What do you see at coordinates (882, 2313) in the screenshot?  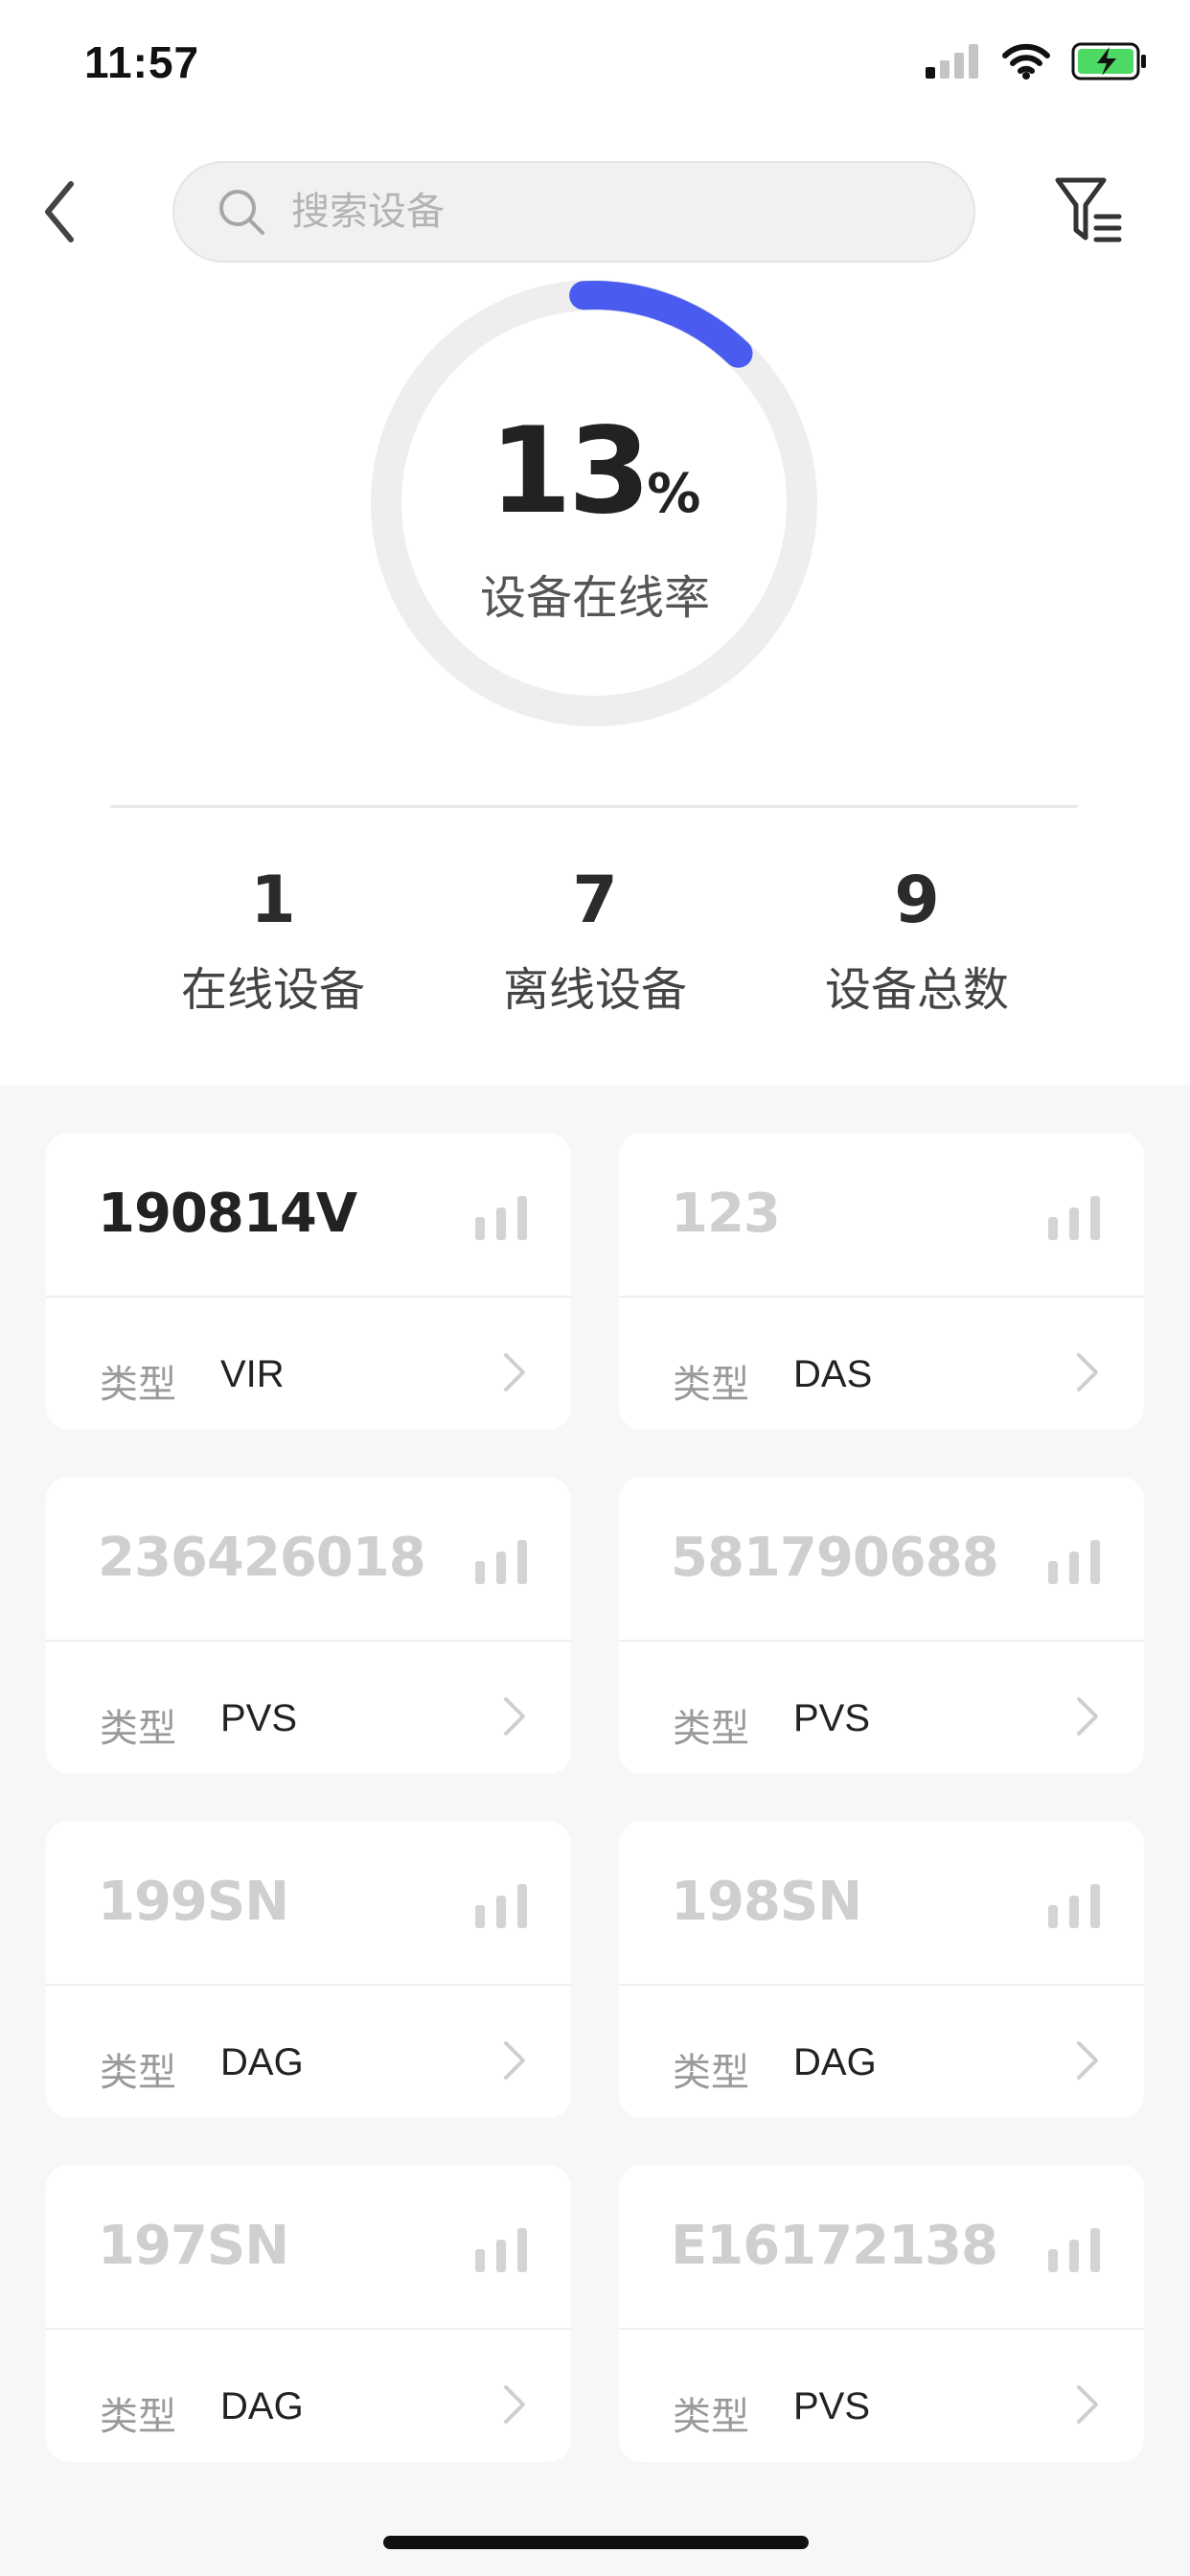 I see `device-card: E16172138 类型 PVS` at bounding box center [882, 2313].